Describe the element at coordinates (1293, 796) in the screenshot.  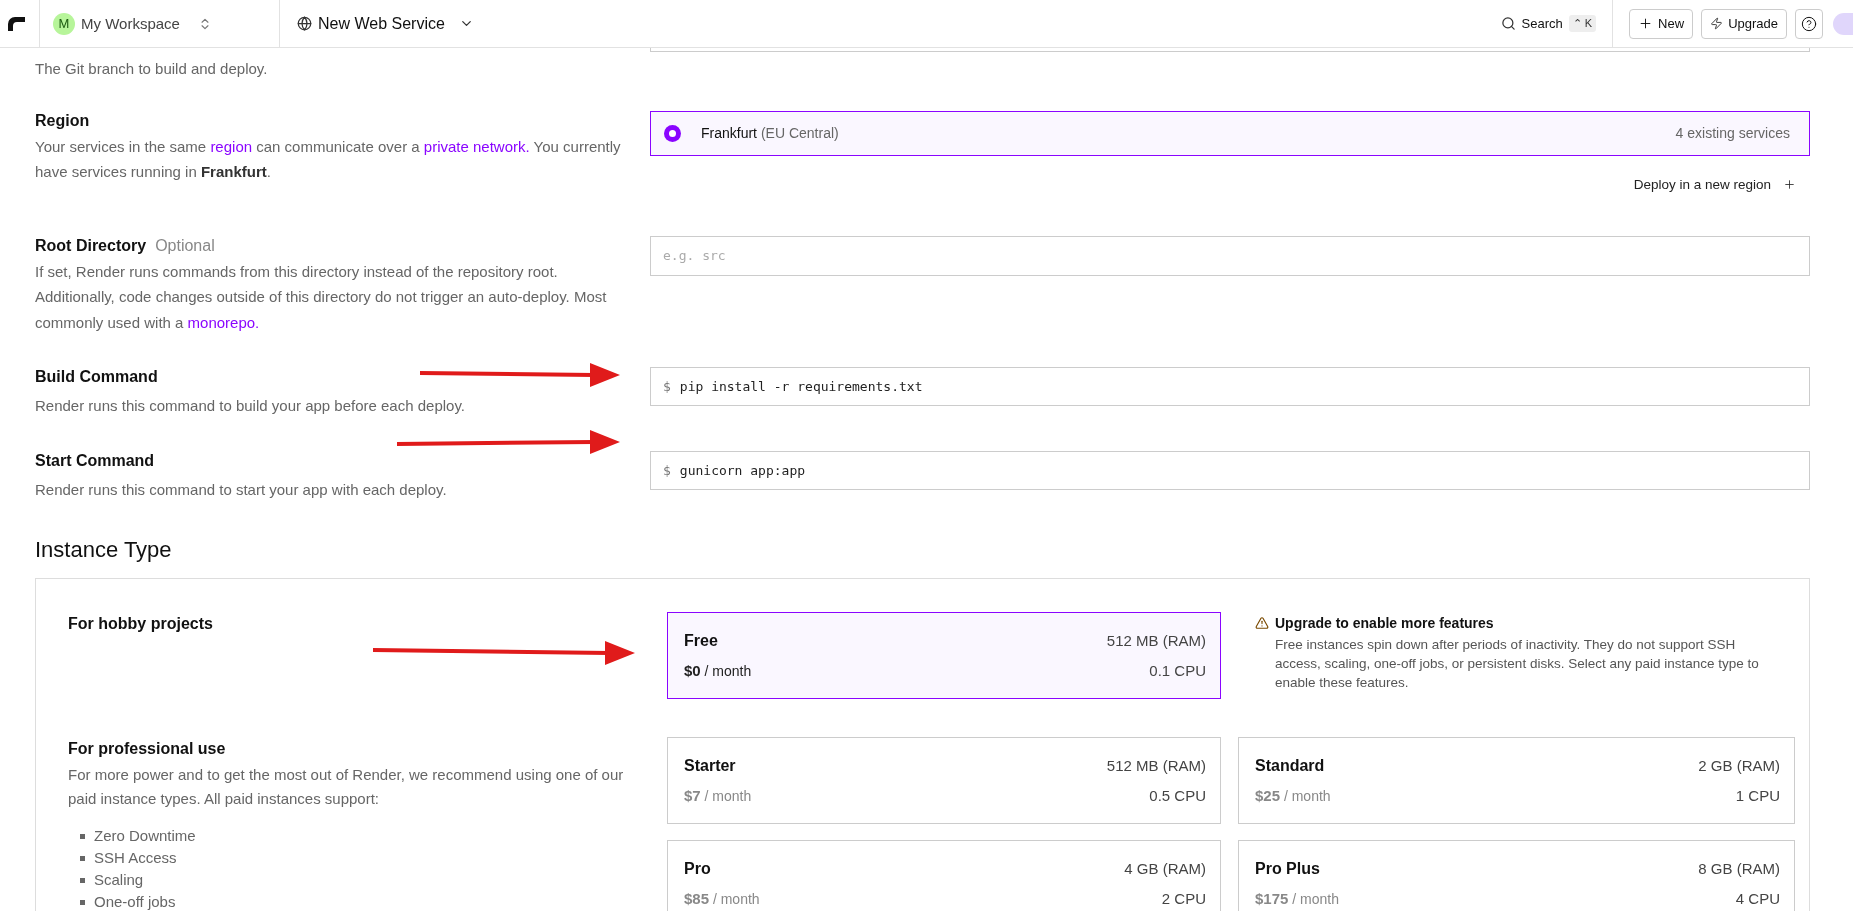
I see `plan-price: $25 / month` at that location.